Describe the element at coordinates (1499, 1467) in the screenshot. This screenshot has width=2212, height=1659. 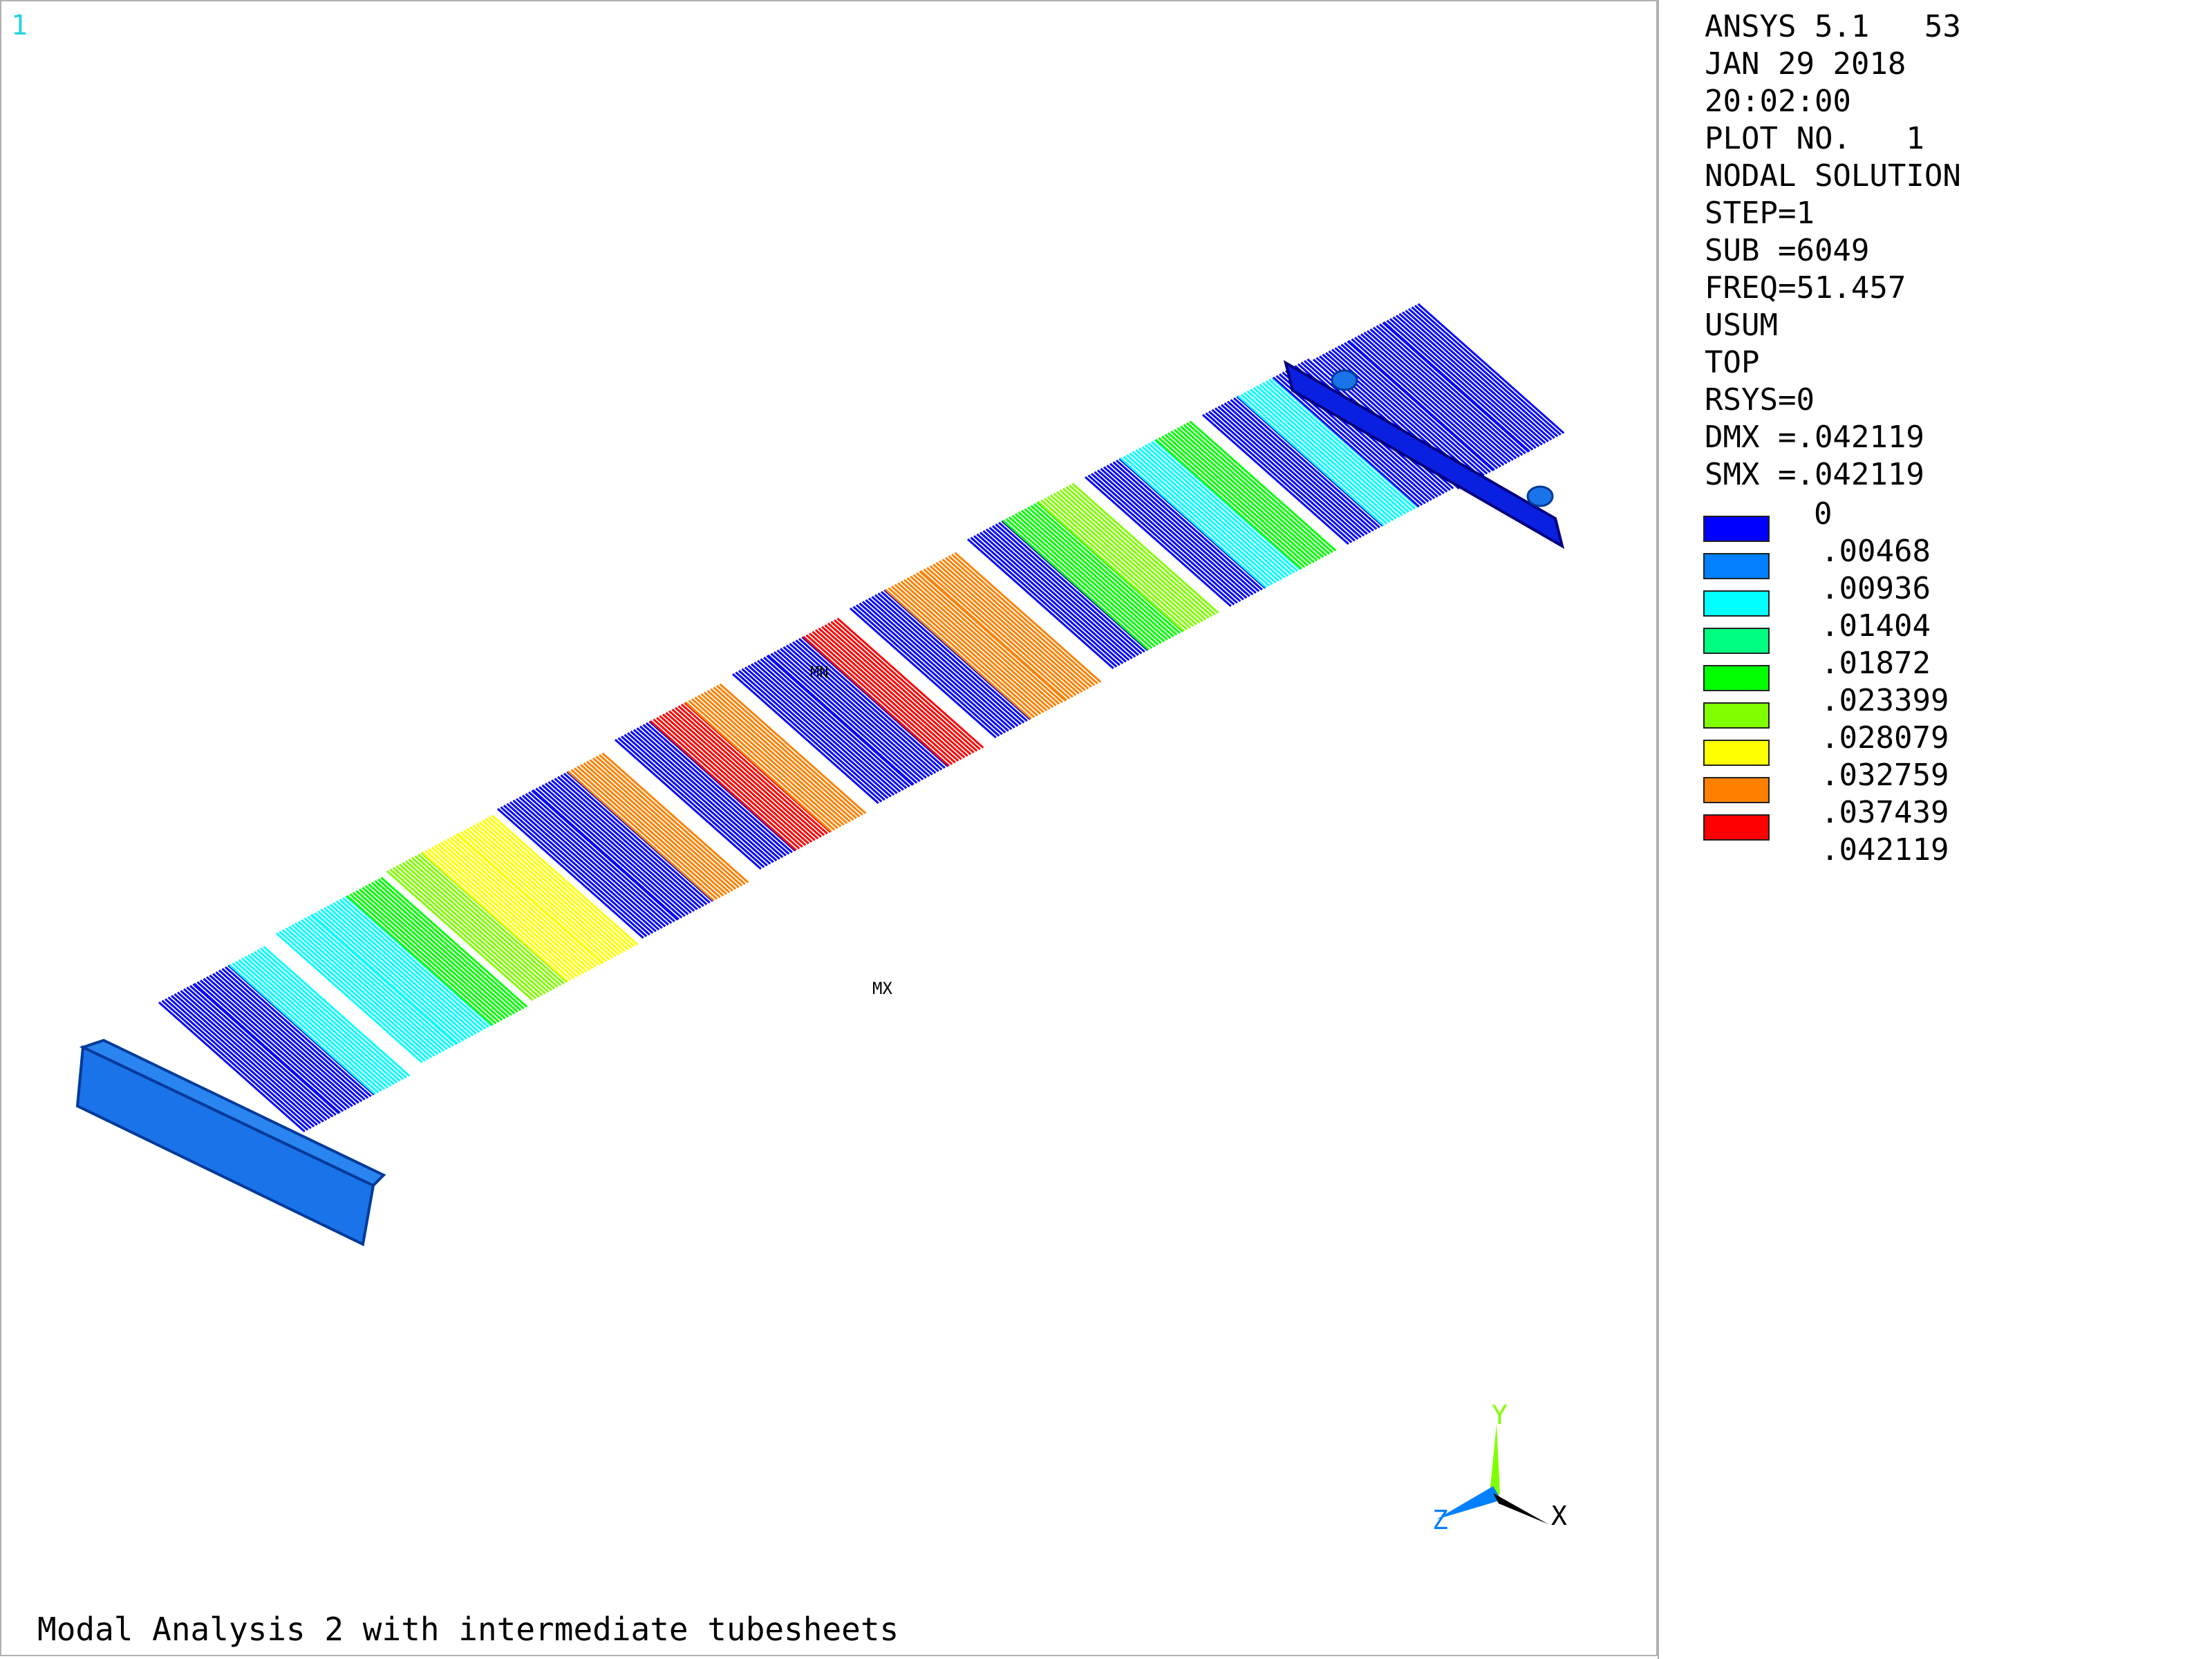
I see `axis-triad: Y Z X` at that location.